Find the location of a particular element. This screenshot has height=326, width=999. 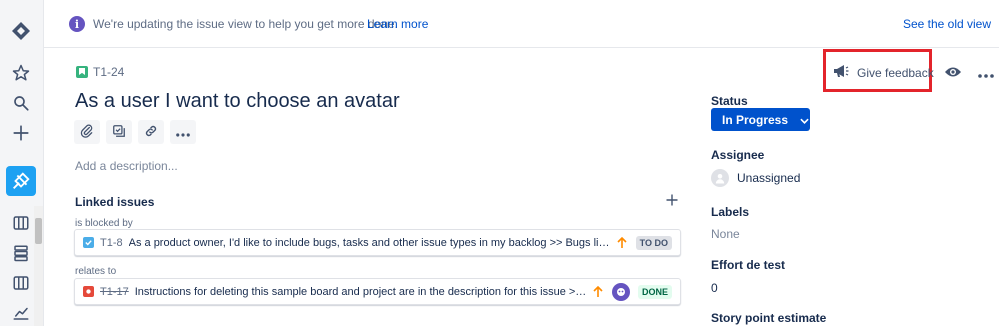

project-avatar is located at coordinates (21, 181).